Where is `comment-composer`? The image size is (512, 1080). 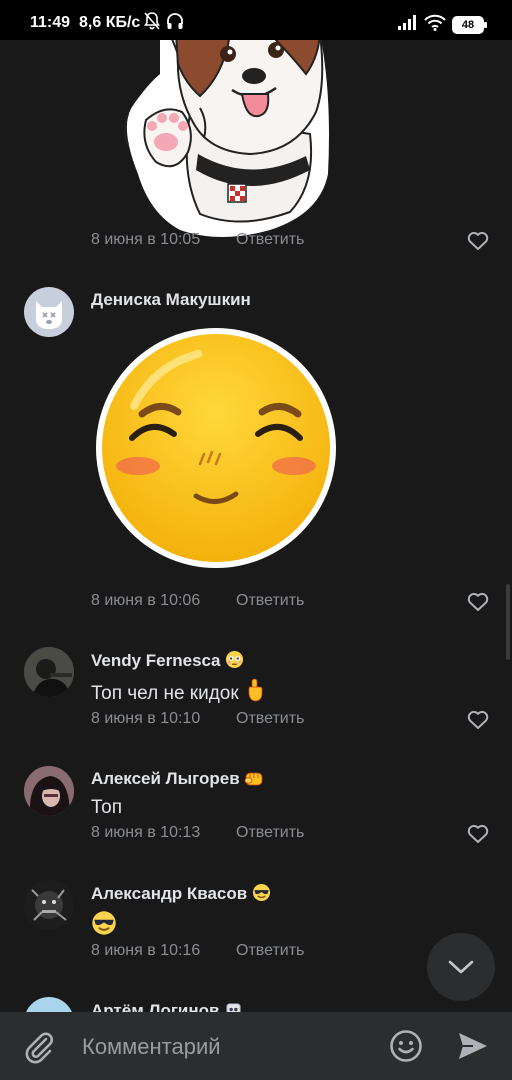
comment-composer is located at coordinates (256, 1046).